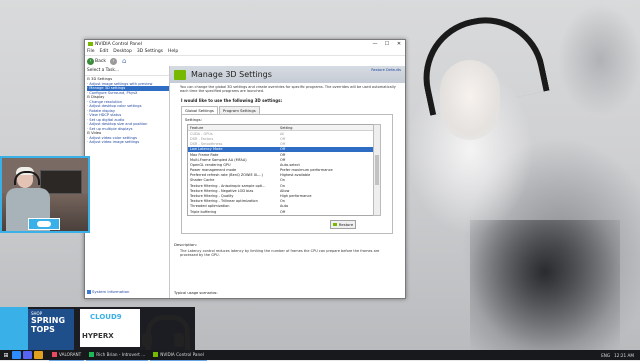  I want to click on setting-cell: Prefer maximum performance, so click(306, 170).